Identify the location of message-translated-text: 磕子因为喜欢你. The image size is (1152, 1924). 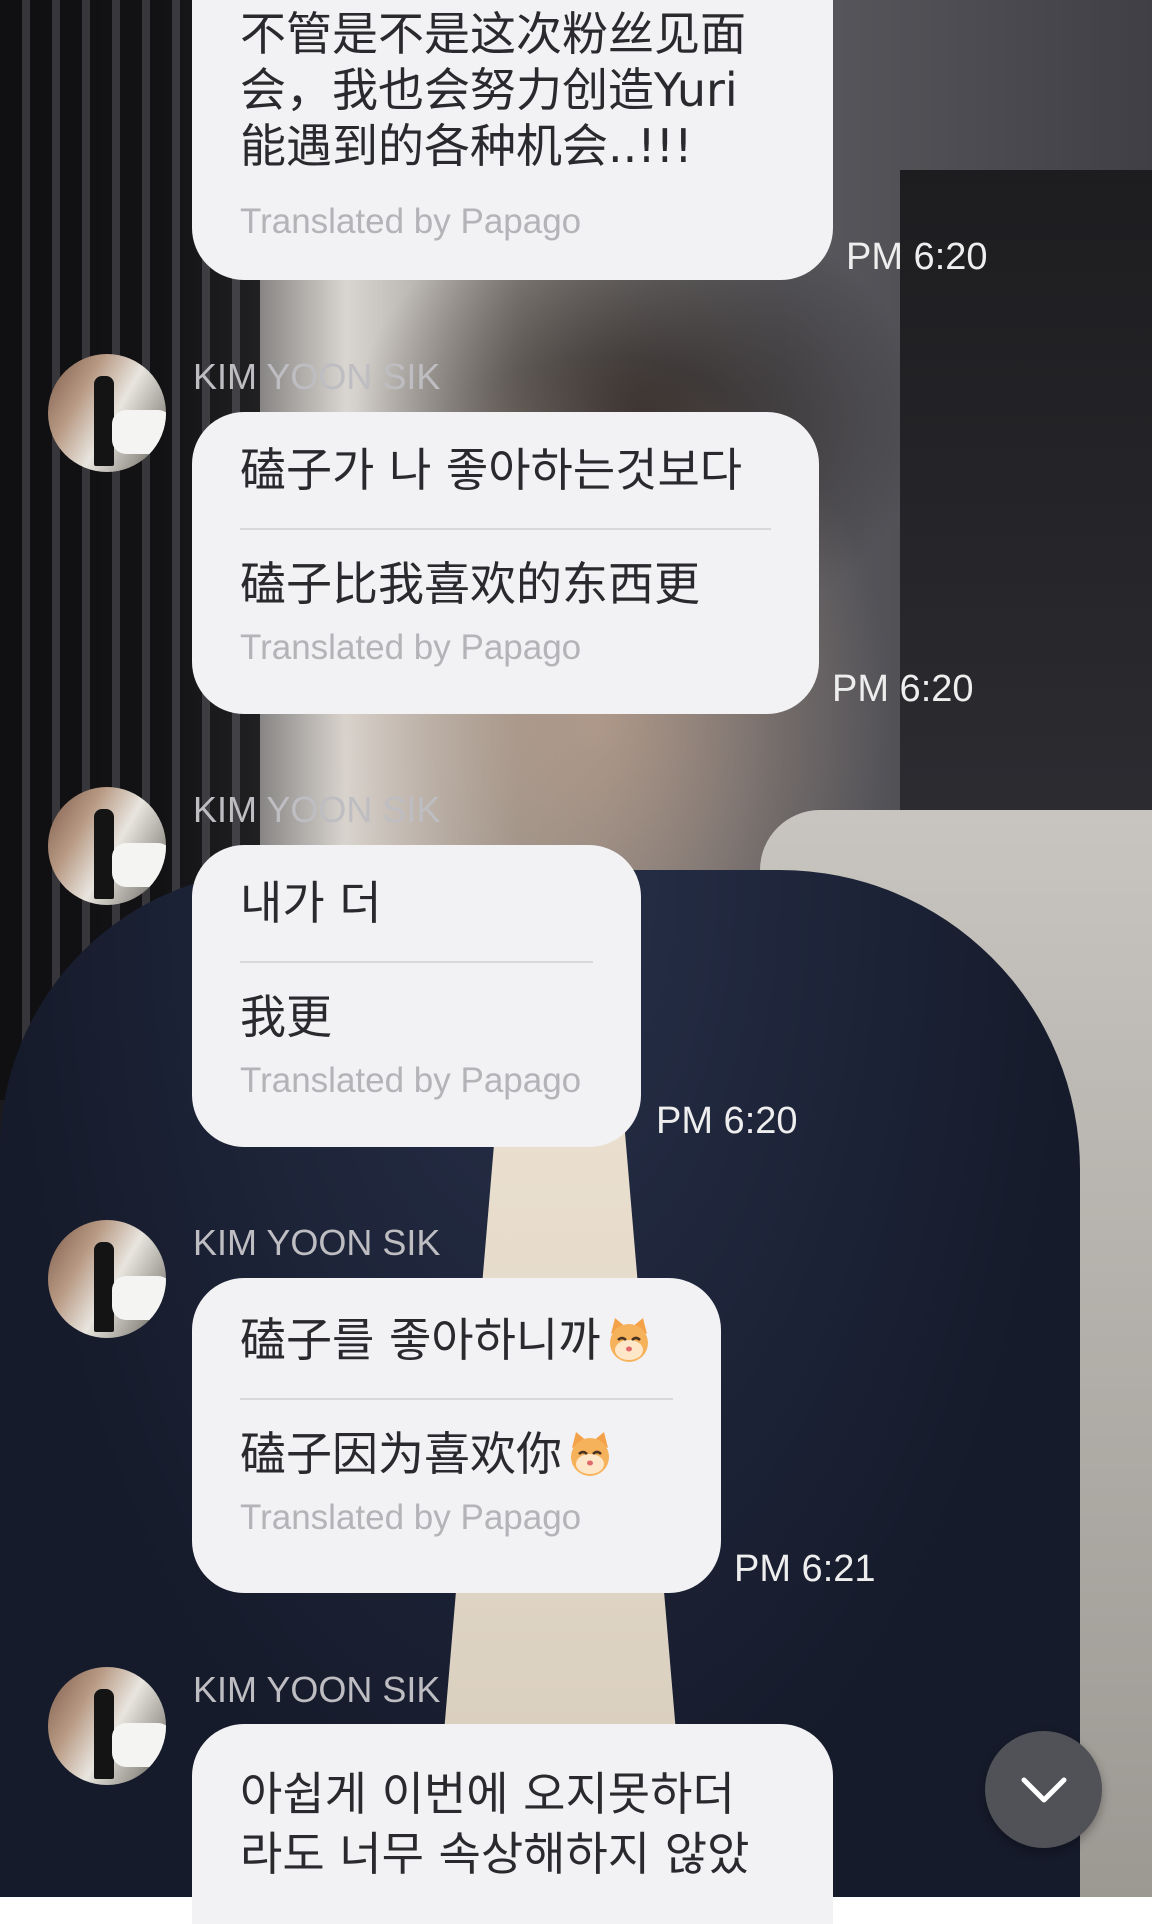
(456, 1454).